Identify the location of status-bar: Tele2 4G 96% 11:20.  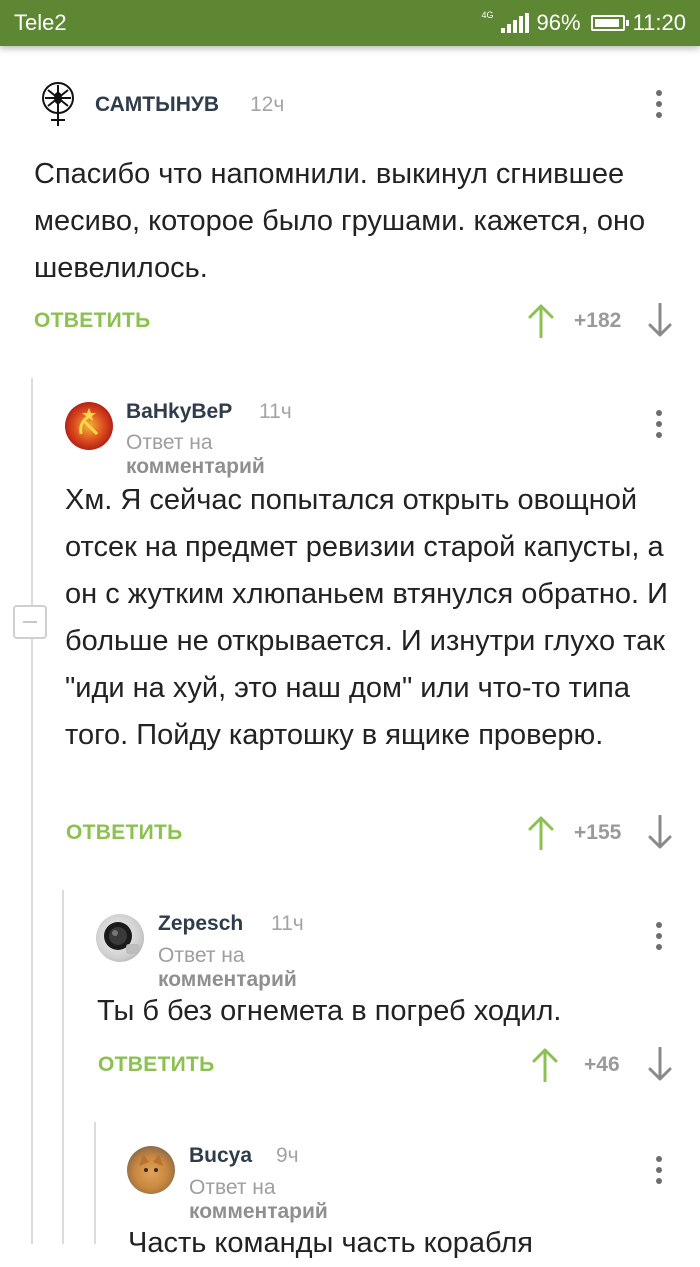
(350, 23).